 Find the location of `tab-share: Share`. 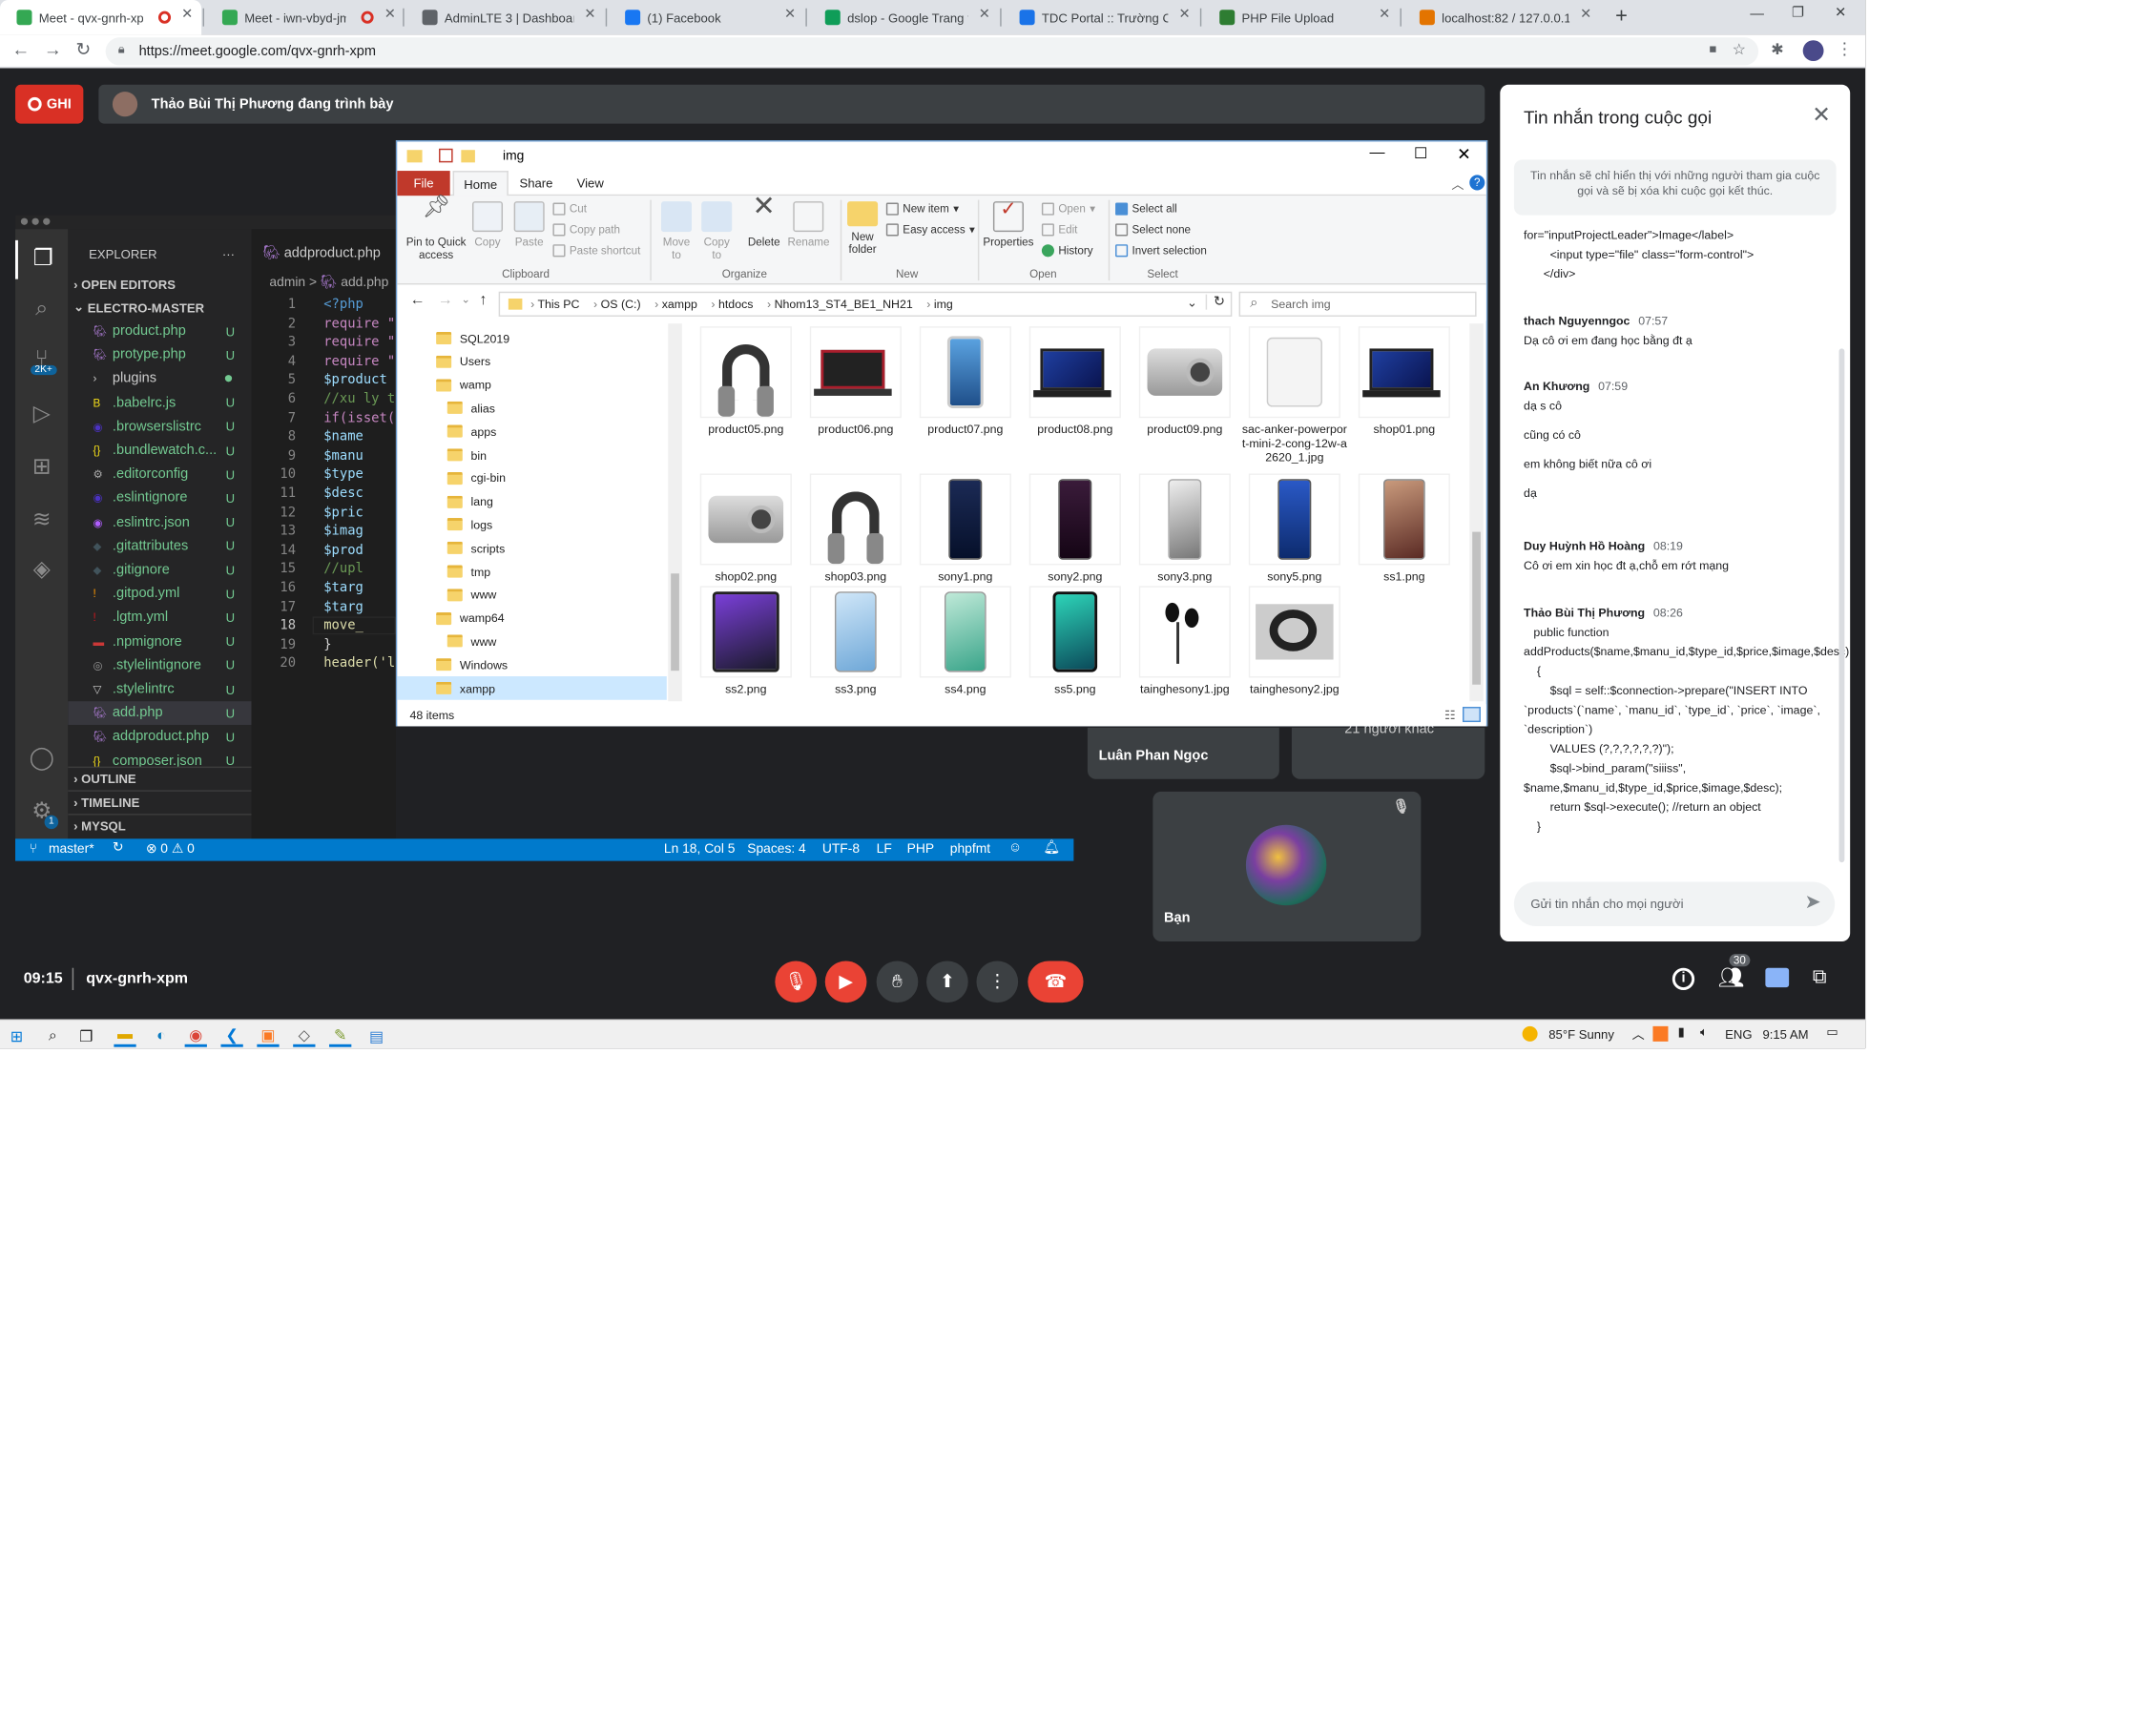

tab-share: Share is located at coordinates (536, 183).